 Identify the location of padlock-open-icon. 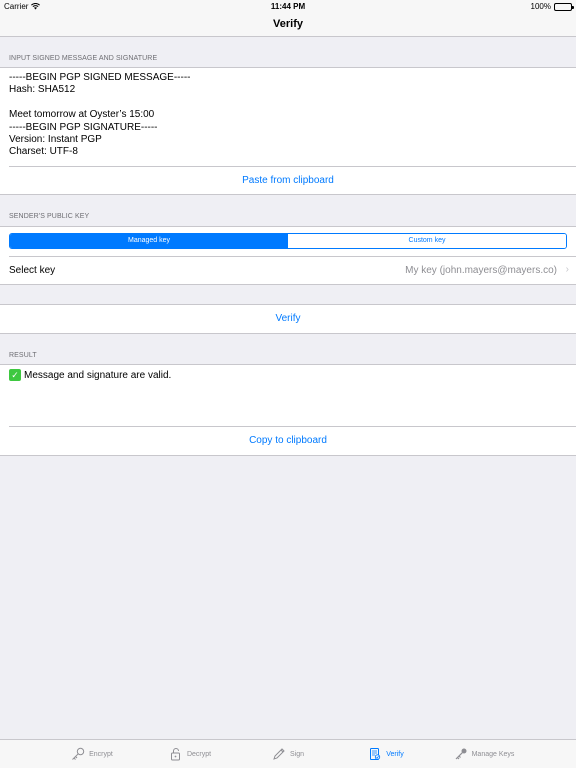
(175, 754).